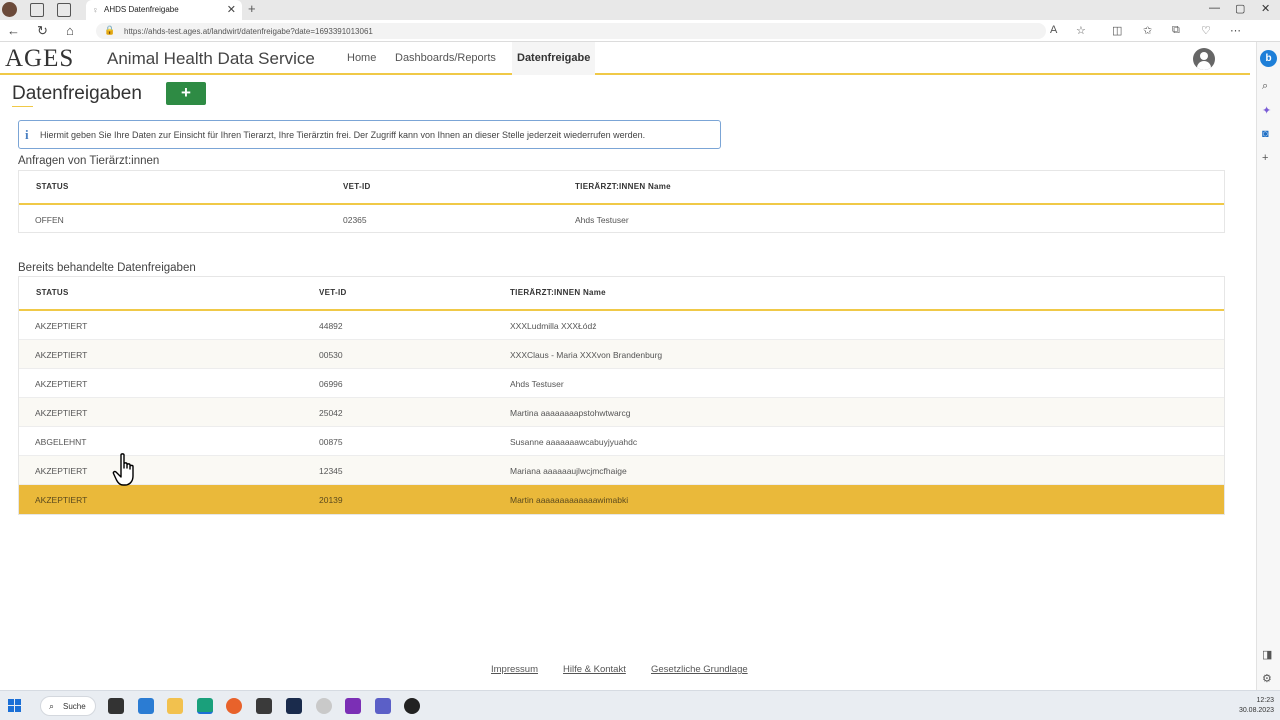 The height and width of the screenshot is (720, 1280). Describe the element at coordinates (39, 59) in the screenshot. I see `ages-logo: AGES` at that location.